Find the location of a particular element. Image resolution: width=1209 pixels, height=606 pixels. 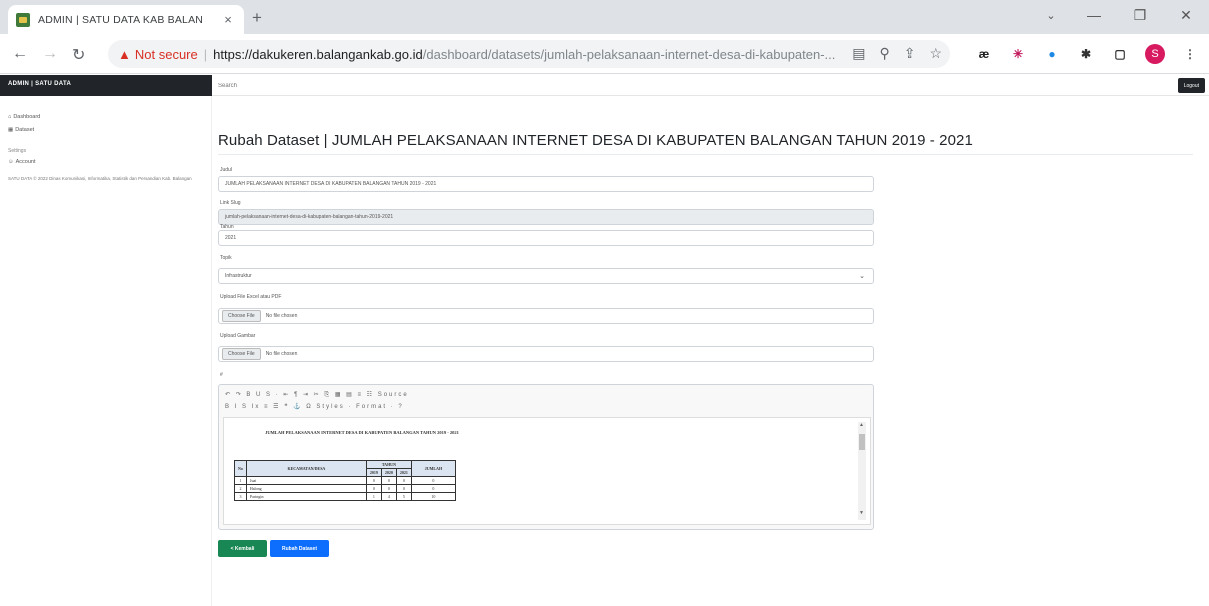

maximize-icon: ❐ is located at coordinates (1140, 15).